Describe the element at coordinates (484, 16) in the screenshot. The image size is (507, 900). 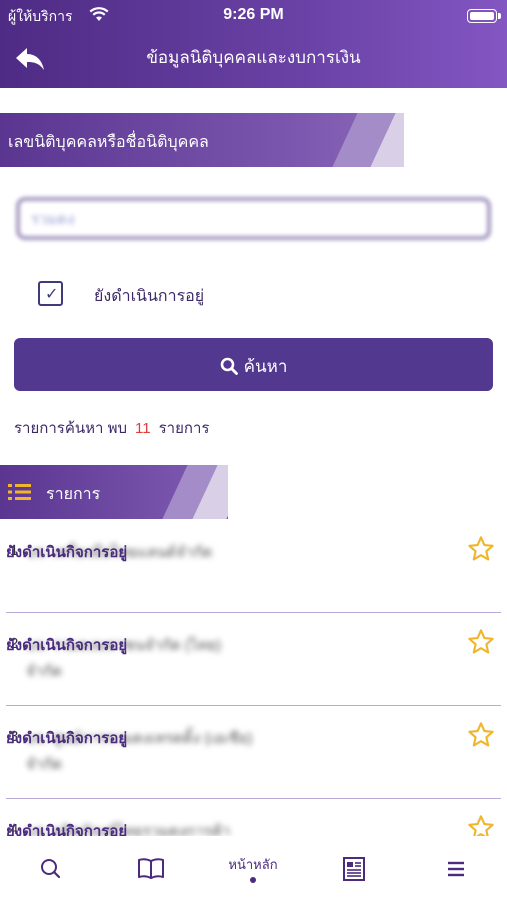
I see `battery-icon` at that location.